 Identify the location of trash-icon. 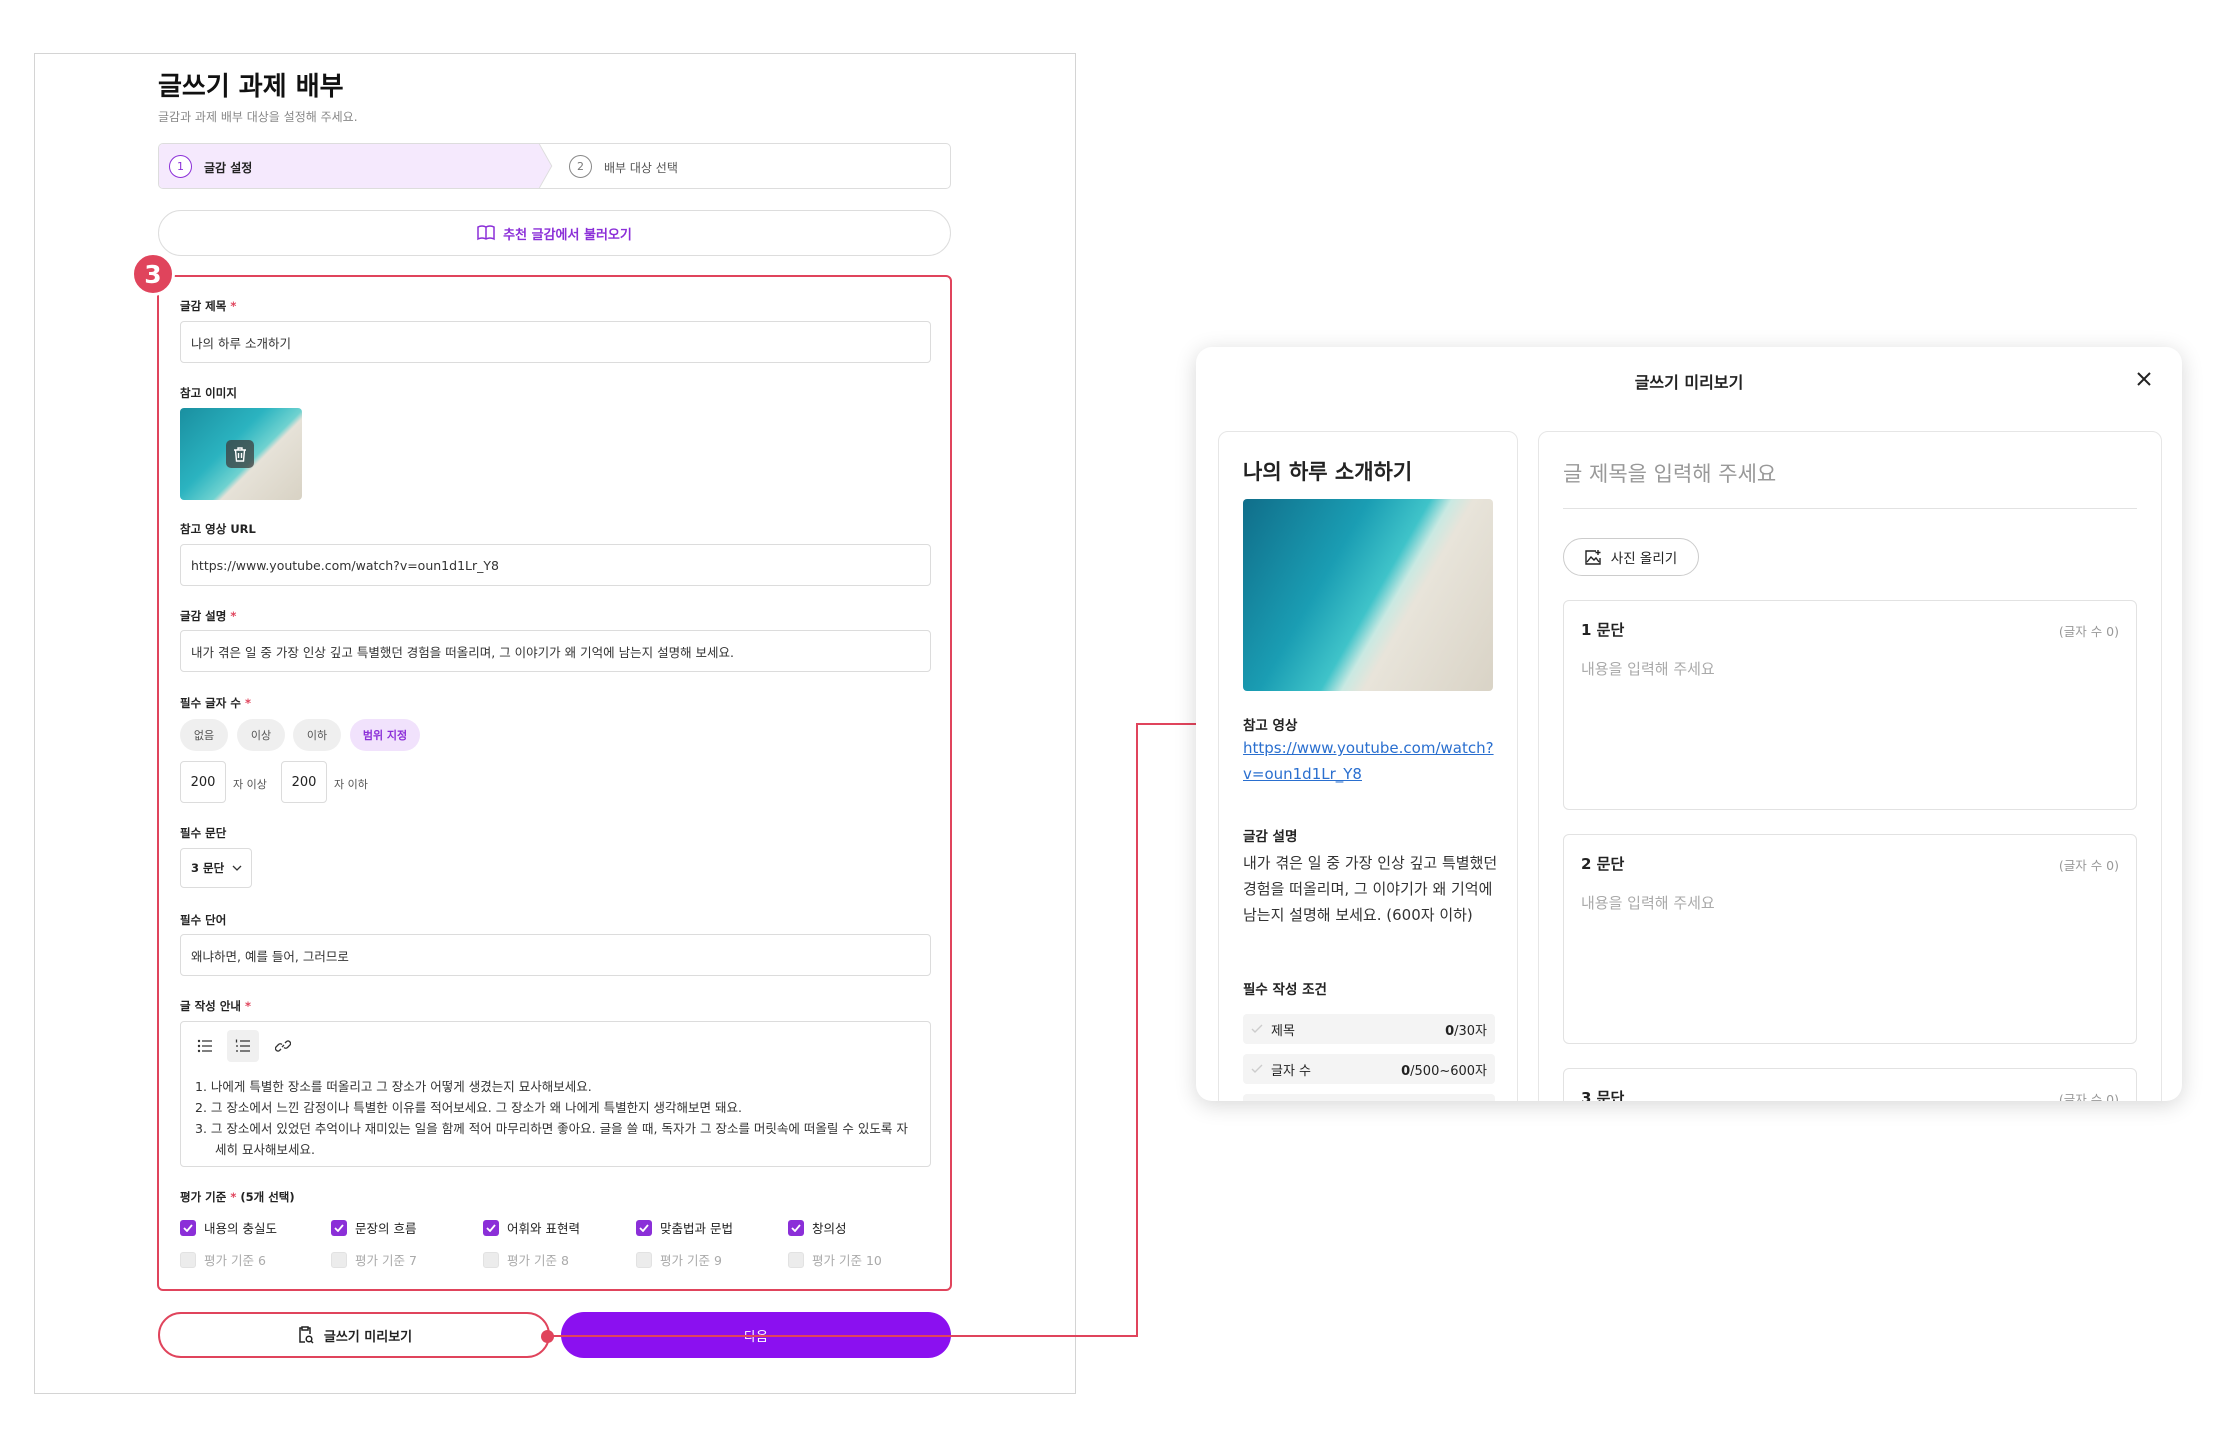
(240, 454).